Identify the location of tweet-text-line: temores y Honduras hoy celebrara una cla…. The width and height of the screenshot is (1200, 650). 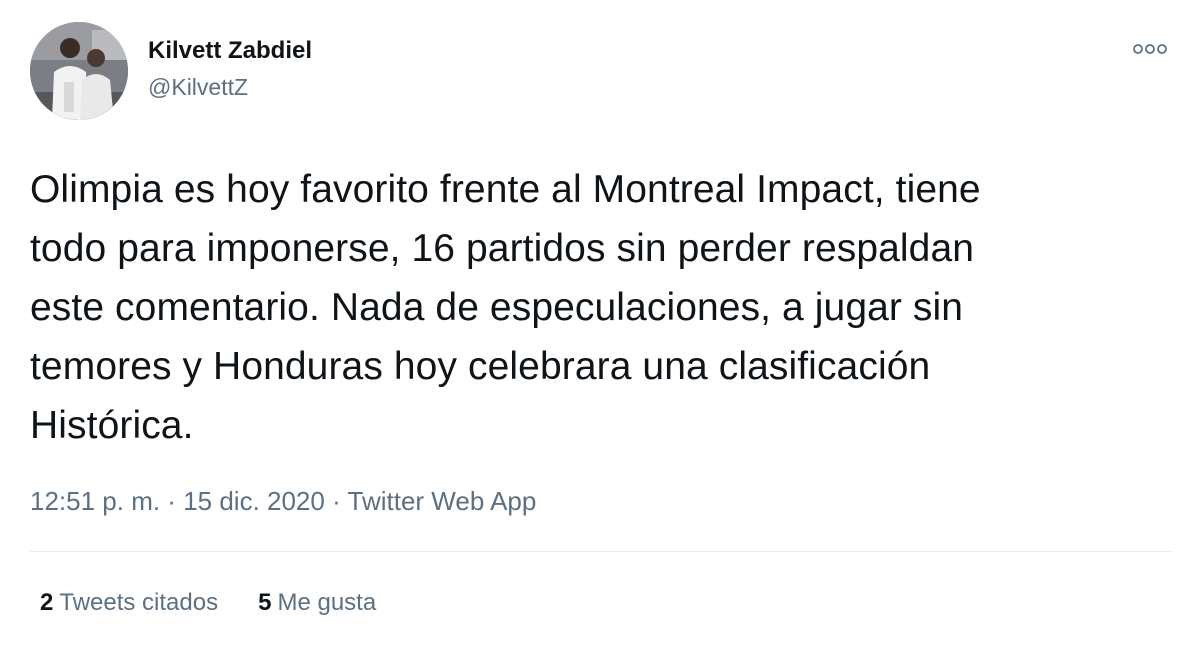
(480, 366).